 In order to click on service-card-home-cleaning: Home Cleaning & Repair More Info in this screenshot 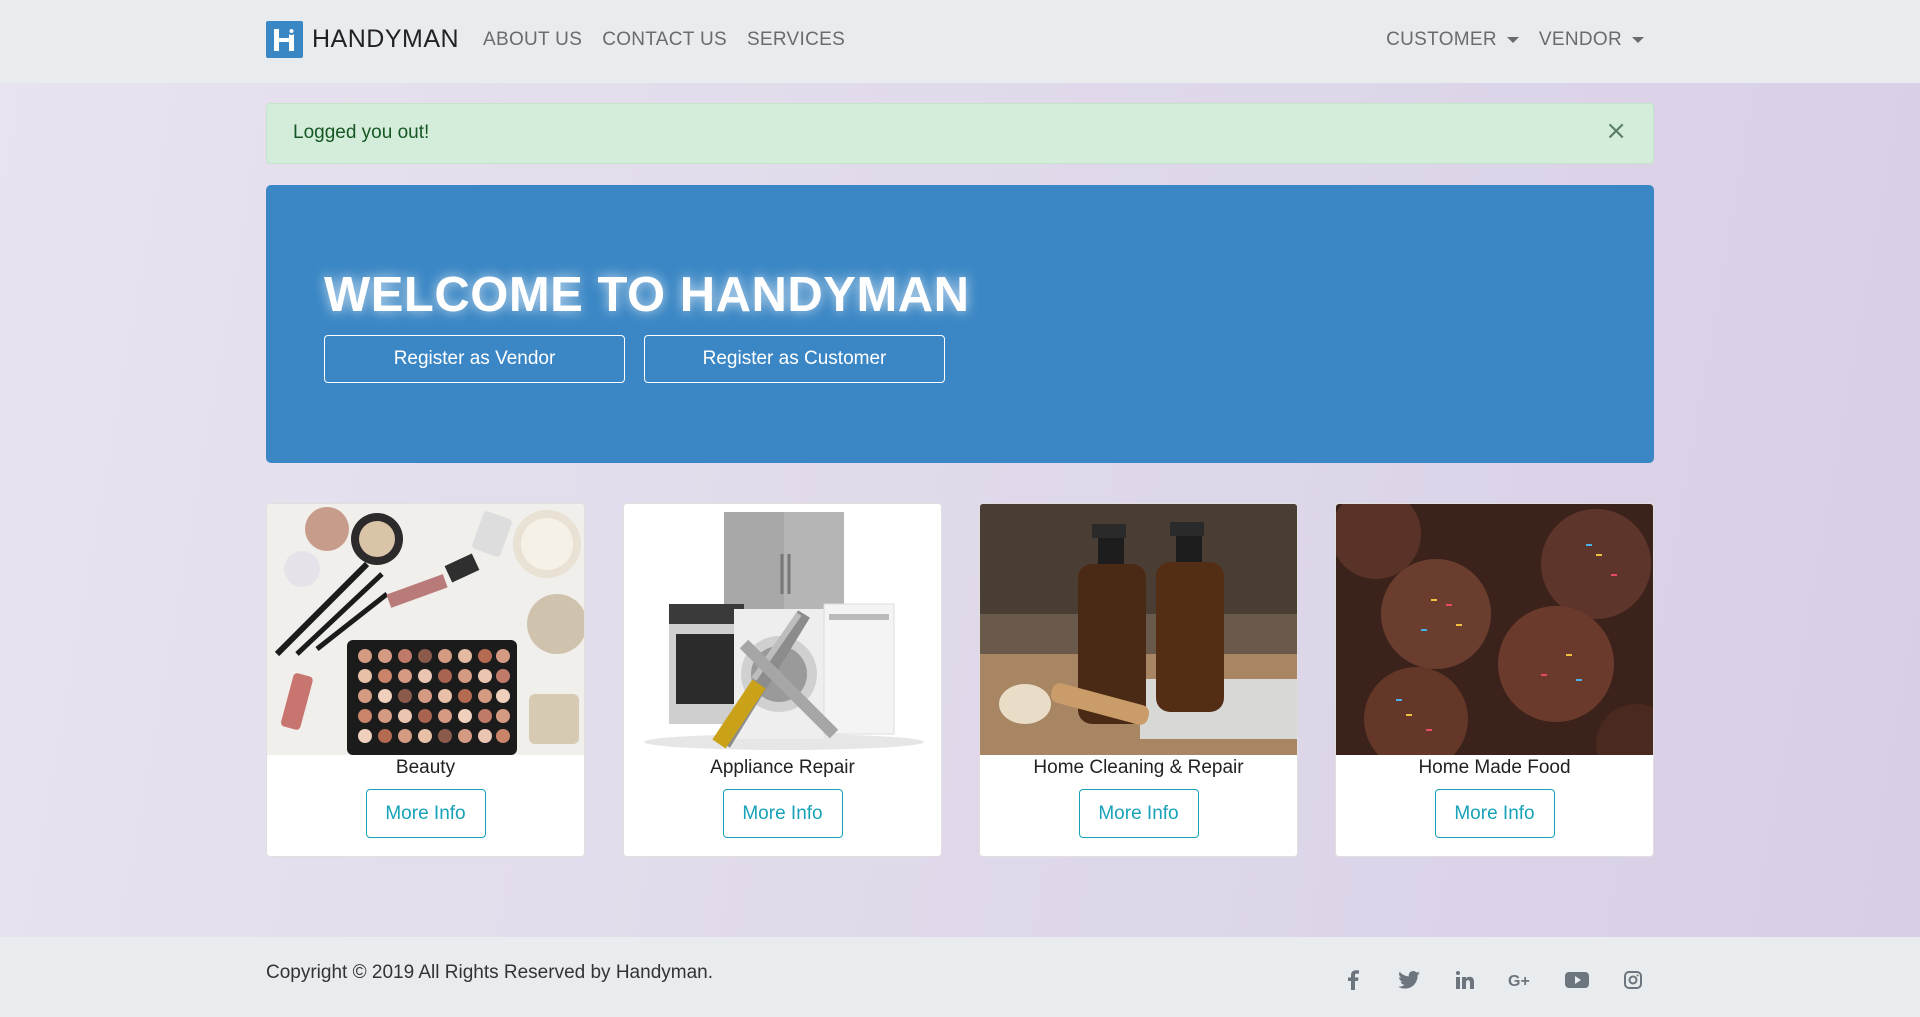, I will do `click(1138, 680)`.